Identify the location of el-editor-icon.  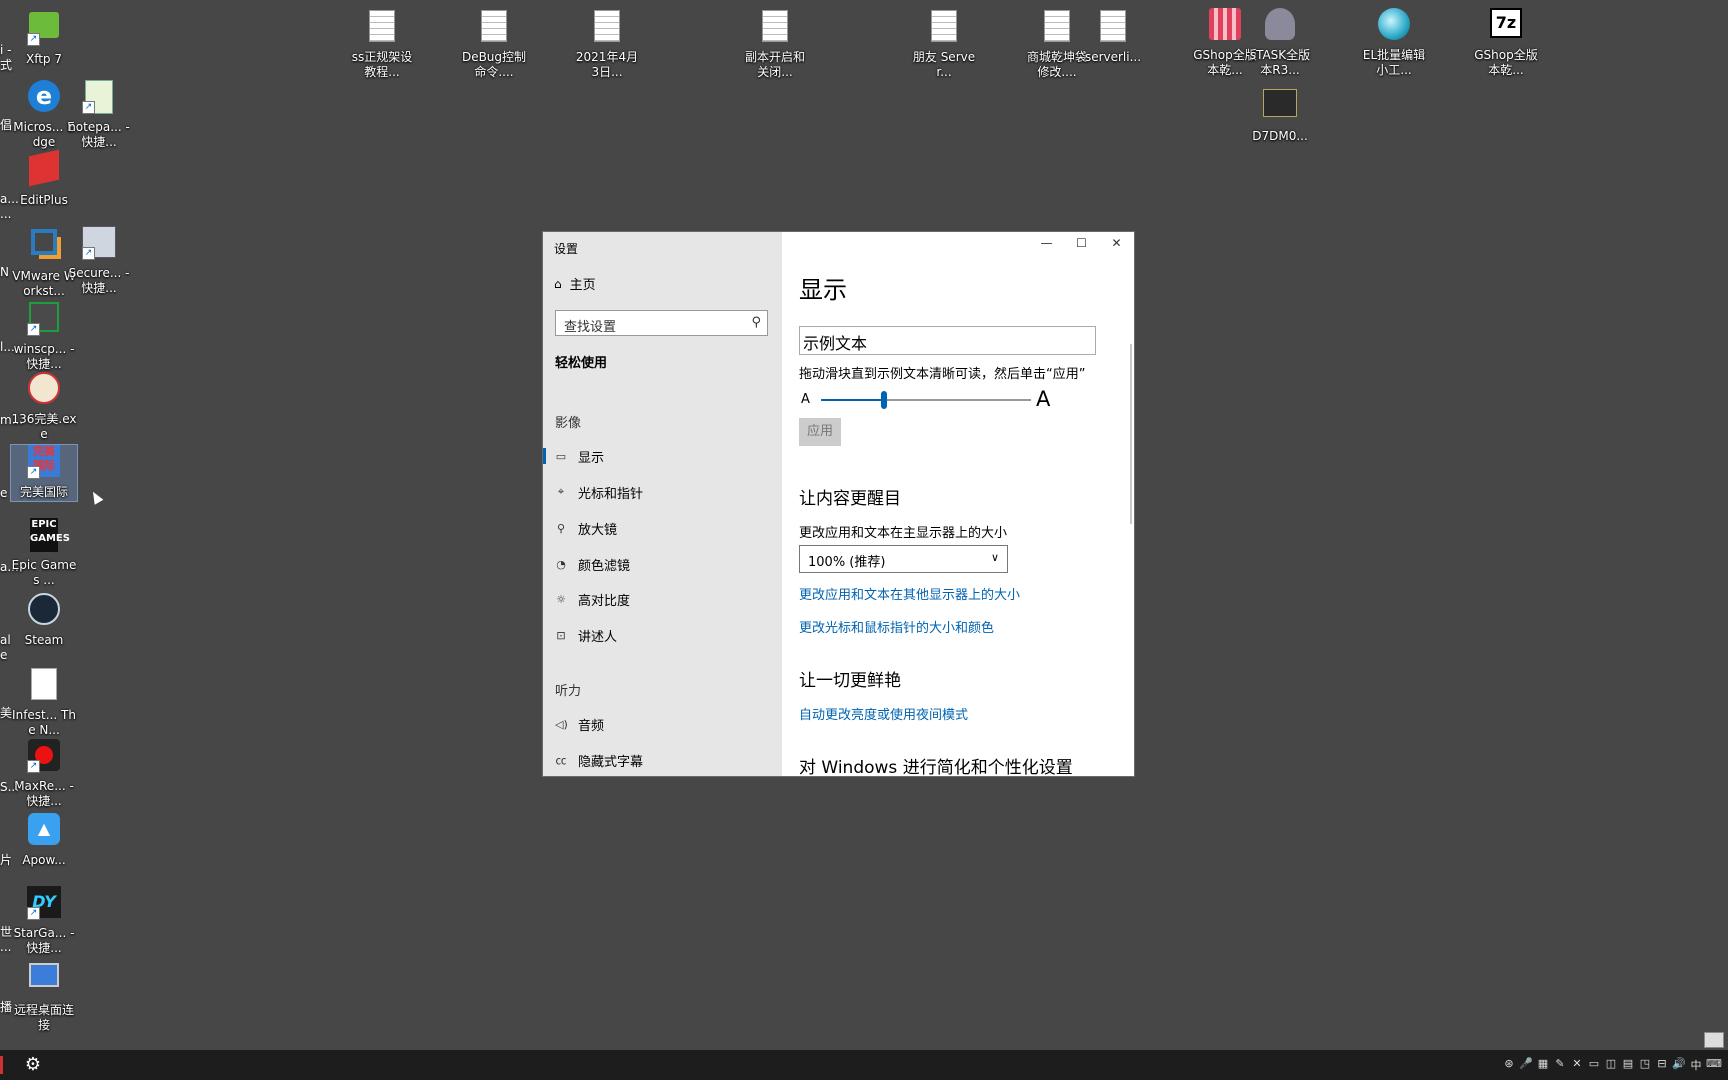
(1394, 25).